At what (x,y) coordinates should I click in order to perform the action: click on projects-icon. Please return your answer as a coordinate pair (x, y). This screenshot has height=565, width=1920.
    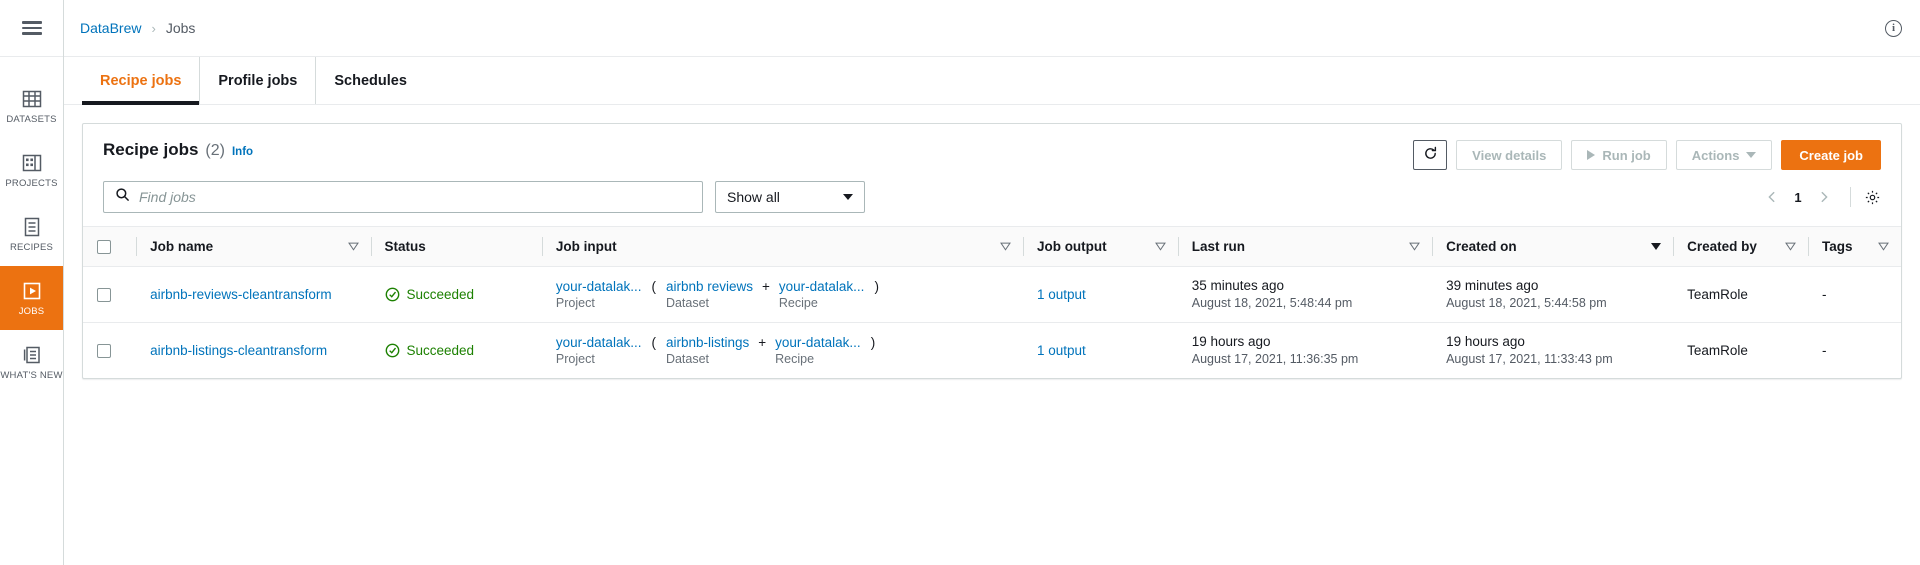
    Looking at the image, I should click on (32, 163).